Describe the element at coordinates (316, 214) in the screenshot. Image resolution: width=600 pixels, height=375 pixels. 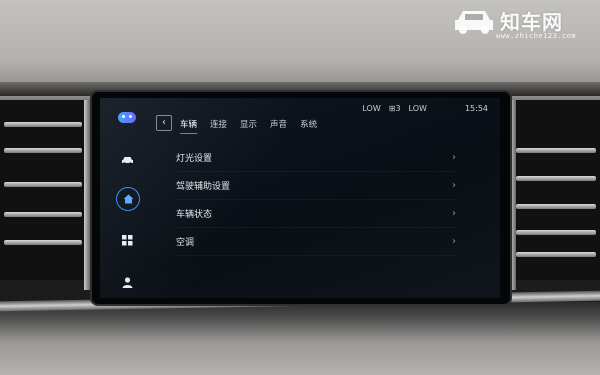
I see `menu-item-vehicle-status: 车辆状态 ›` at that location.